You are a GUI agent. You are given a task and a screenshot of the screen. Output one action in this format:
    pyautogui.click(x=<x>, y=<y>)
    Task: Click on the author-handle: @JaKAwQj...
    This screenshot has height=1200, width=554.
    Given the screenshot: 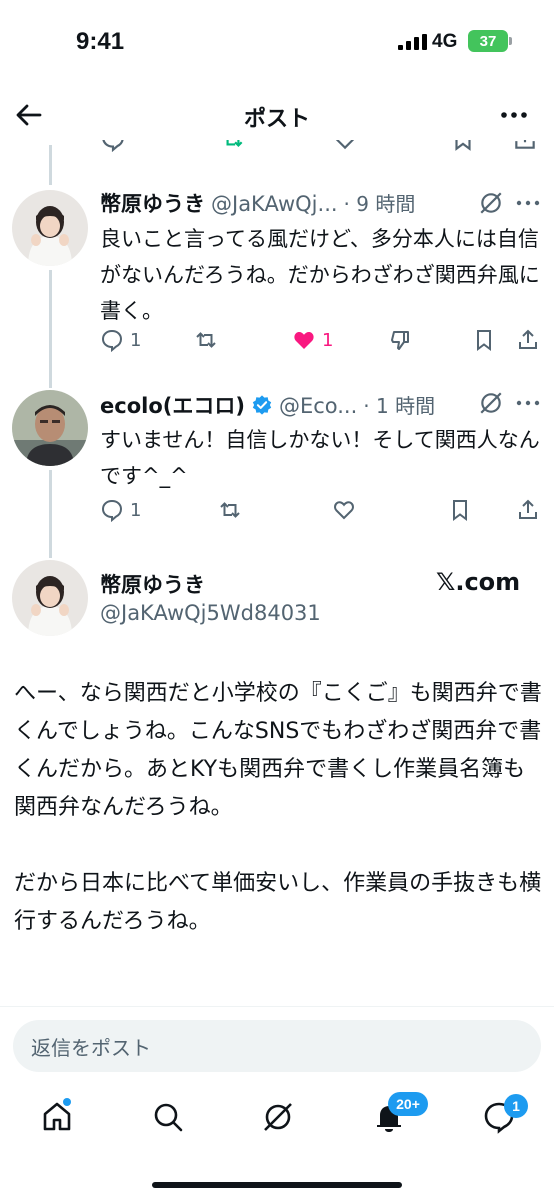 What is the action you would take?
    pyautogui.click(x=274, y=204)
    